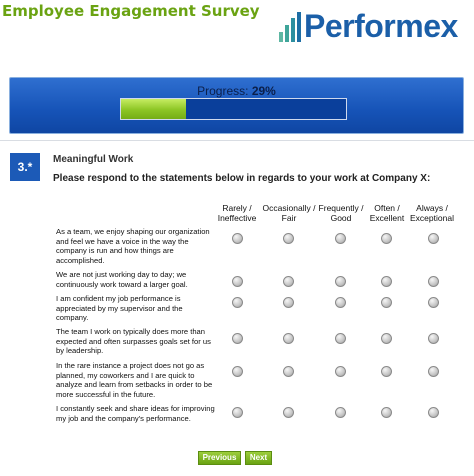 This screenshot has height=476, width=474. What do you see at coordinates (340, 338) in the screenshot?
I see `radio-statement-4-frequently` at bounding box center [340, 338].